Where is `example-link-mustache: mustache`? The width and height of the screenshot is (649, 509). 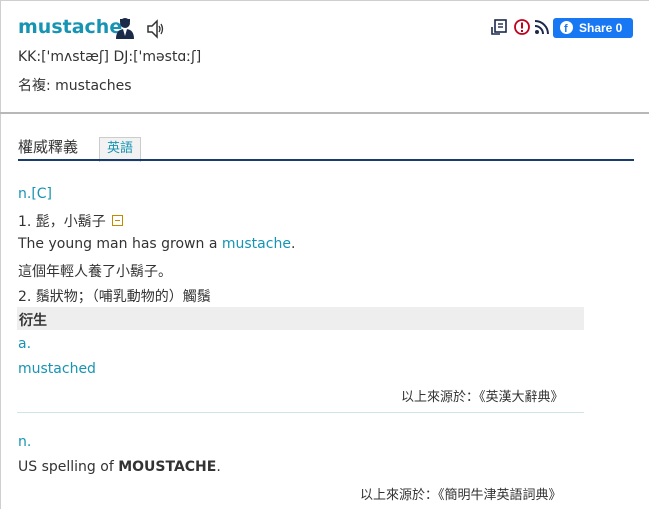 example-link-mustache: mustache is located at coordinates (256, 244).